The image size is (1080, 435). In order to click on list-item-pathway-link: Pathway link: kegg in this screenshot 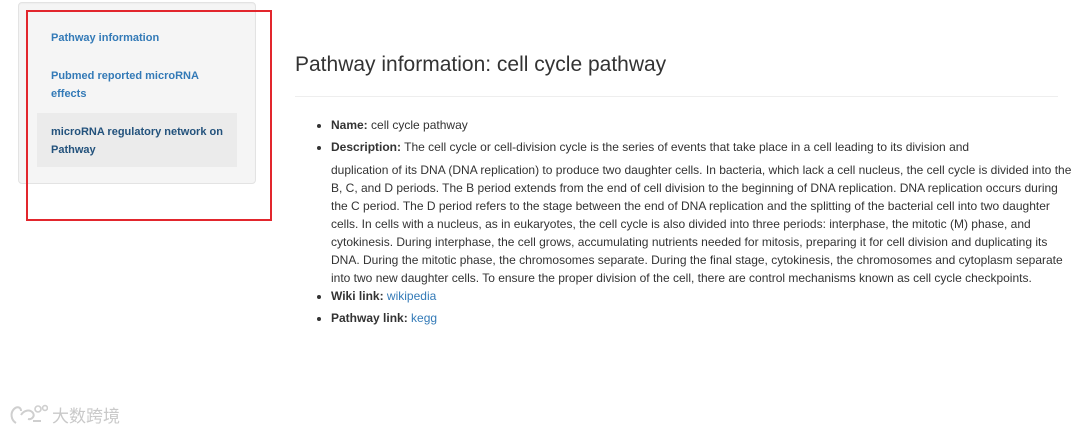, I will do `click(703, 318)`.